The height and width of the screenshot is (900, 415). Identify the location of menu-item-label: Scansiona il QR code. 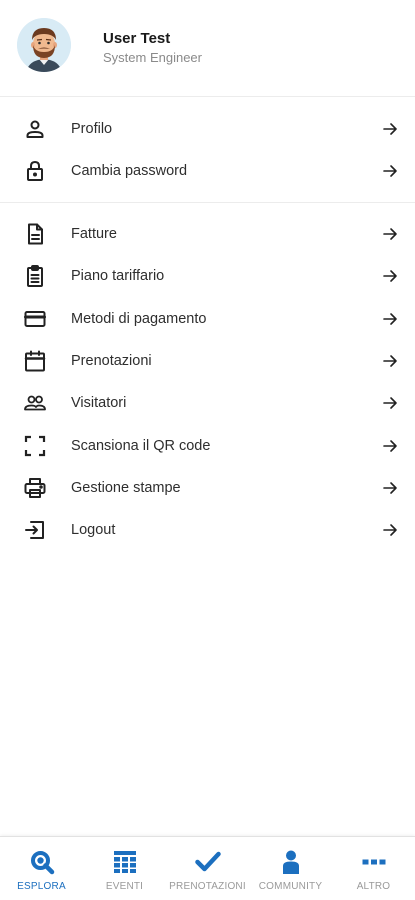
(141, 445).